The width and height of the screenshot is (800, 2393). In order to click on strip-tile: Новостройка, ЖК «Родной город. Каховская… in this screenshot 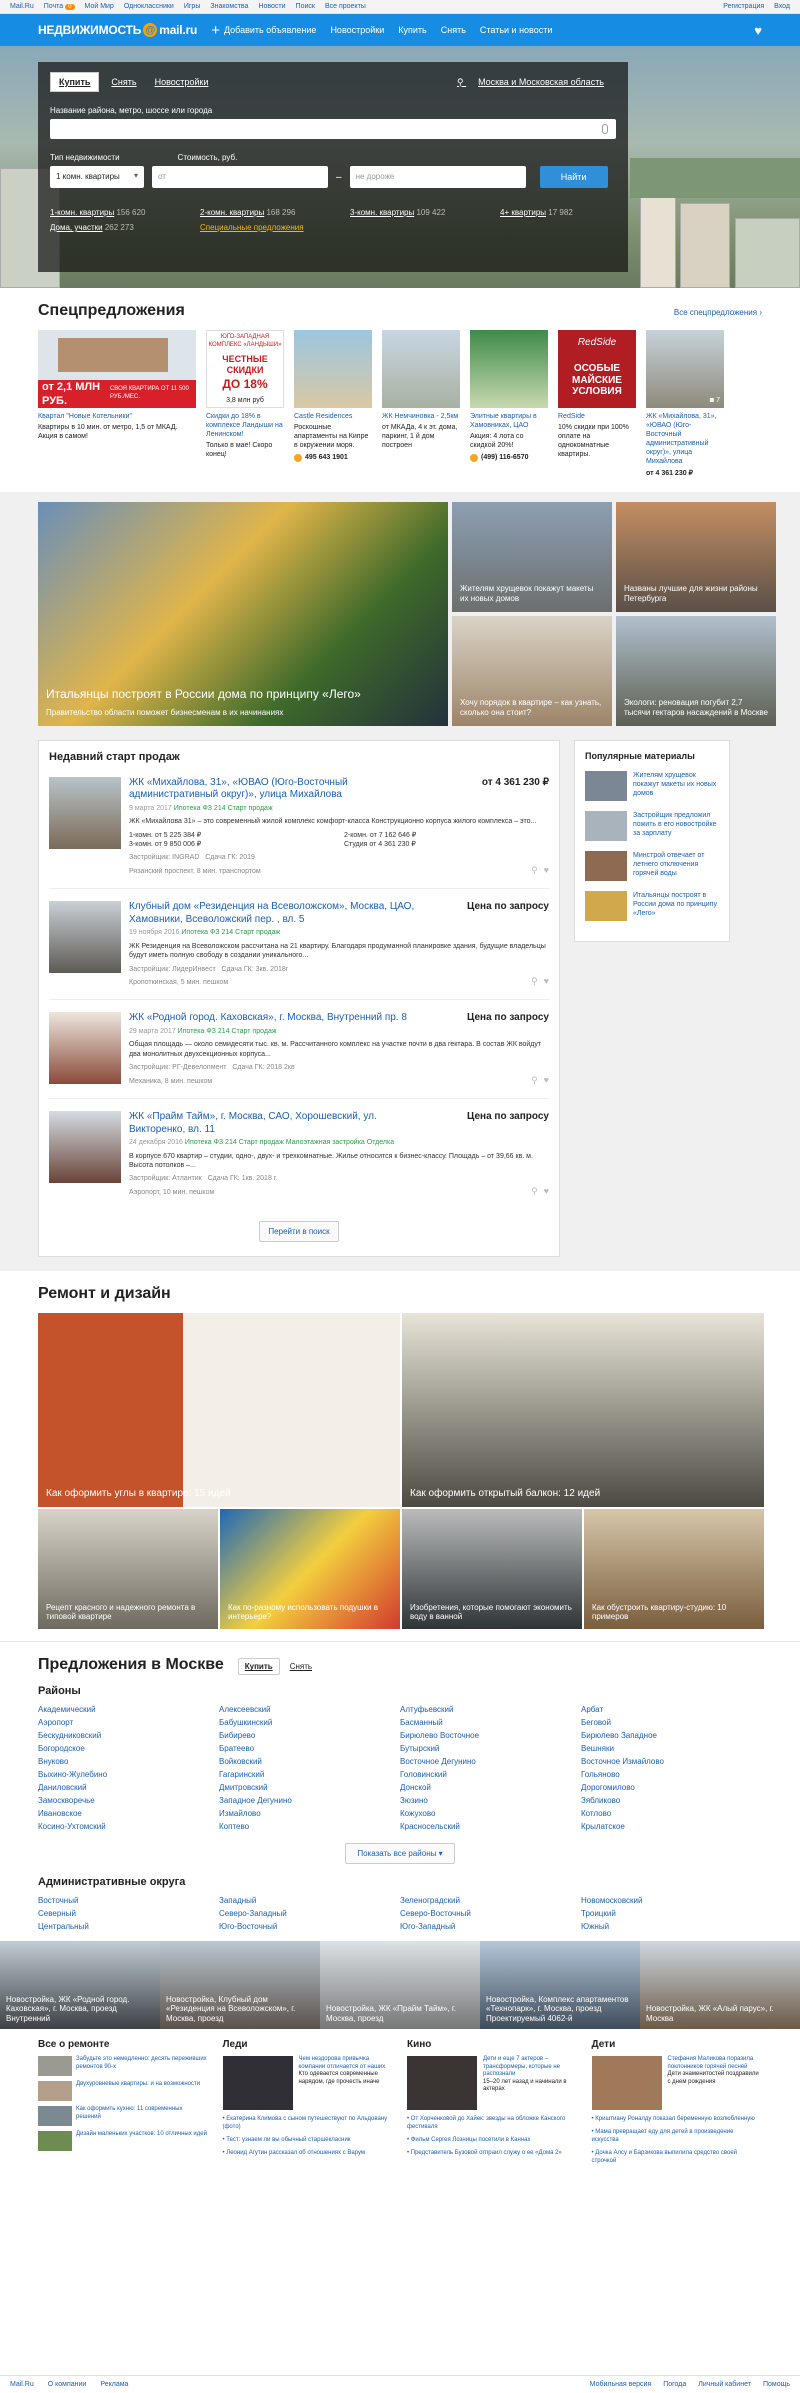, I will do `click(80, 1985)`.